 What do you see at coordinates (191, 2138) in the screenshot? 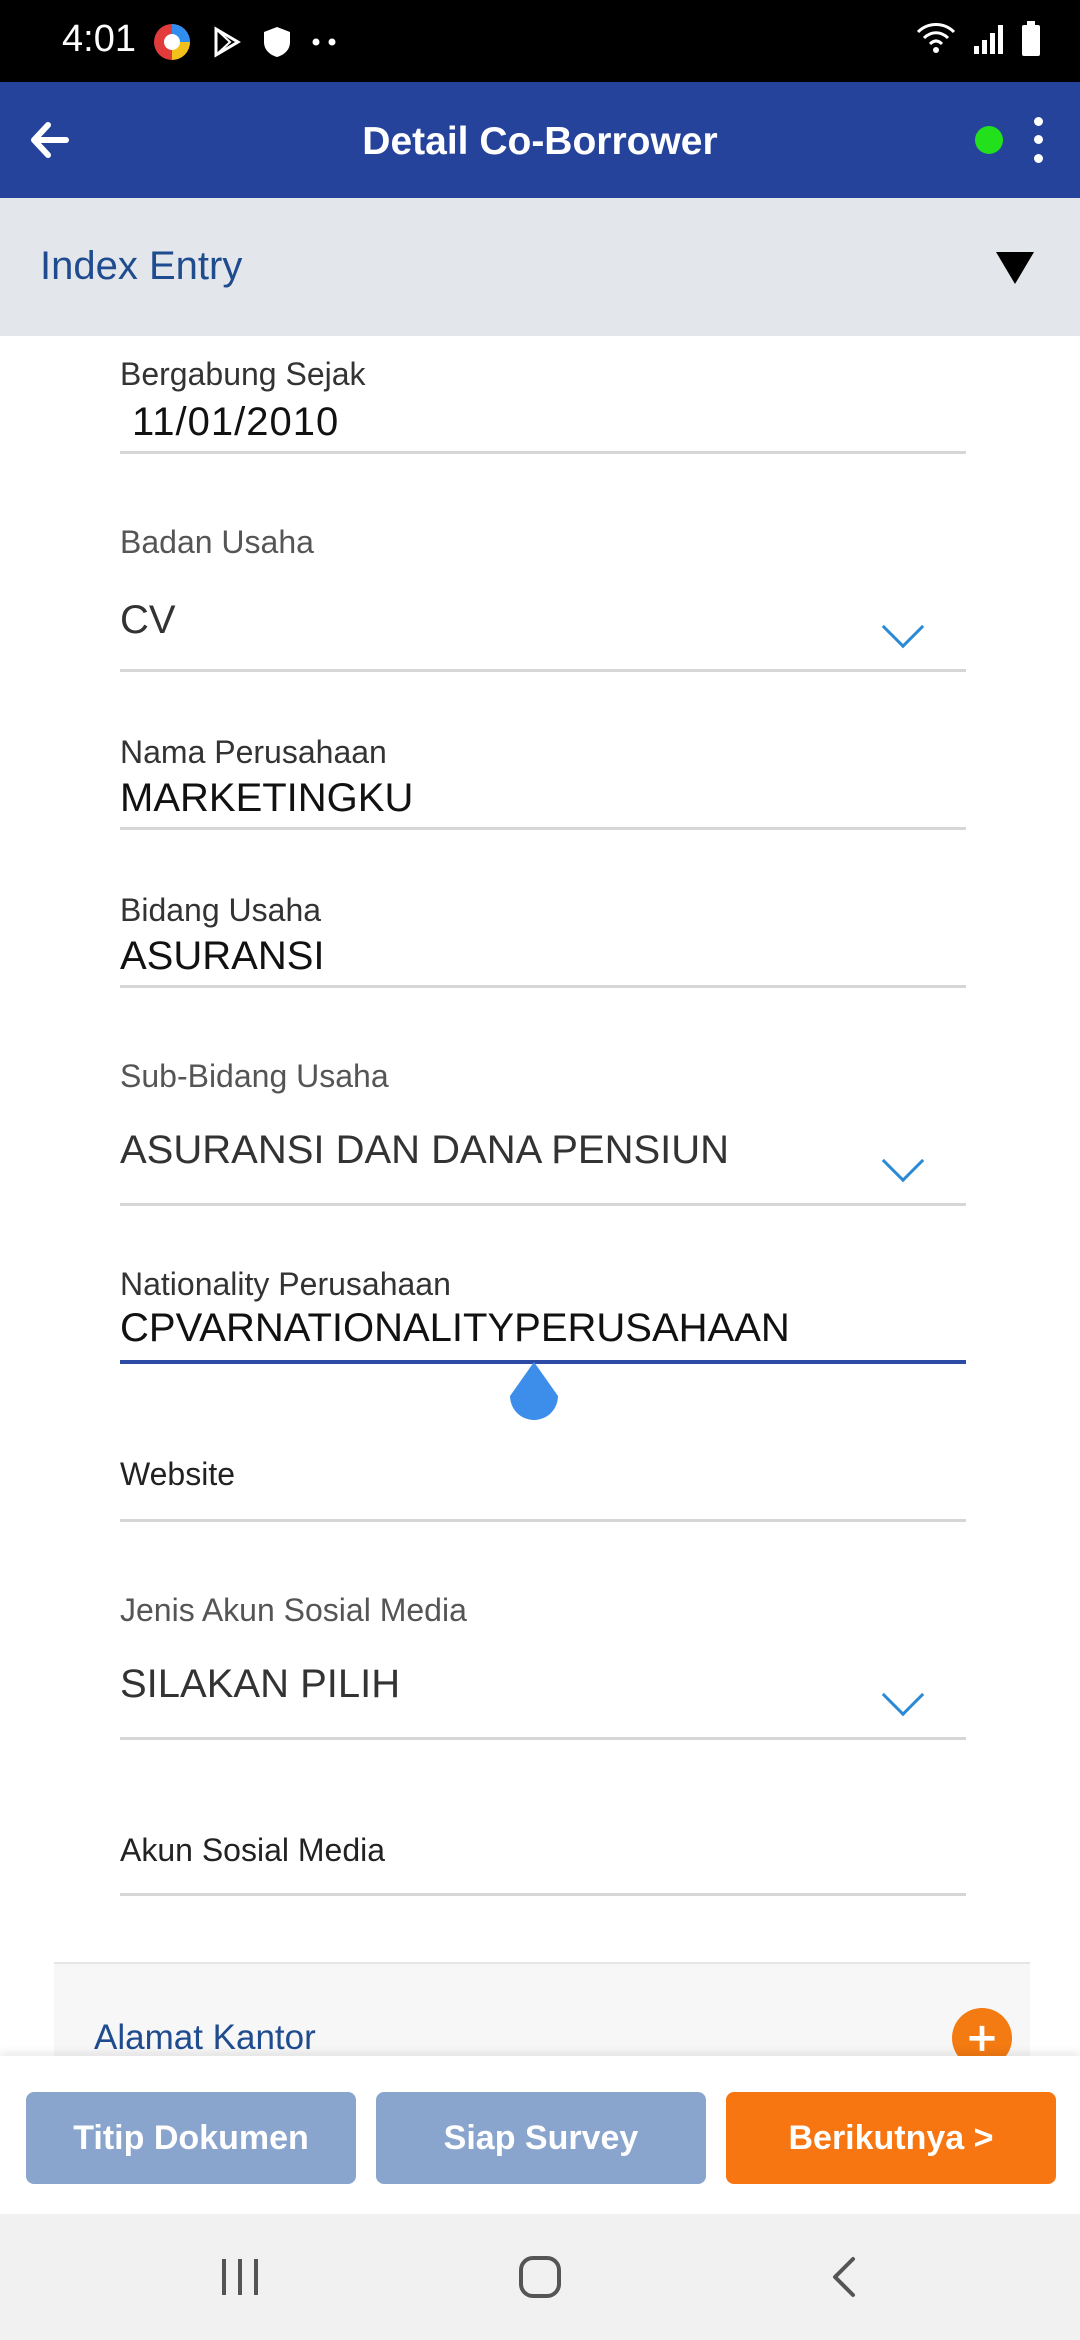
I see `titip-dokumen-button: Titip Dokumen` at bounding box center [191, 2138].